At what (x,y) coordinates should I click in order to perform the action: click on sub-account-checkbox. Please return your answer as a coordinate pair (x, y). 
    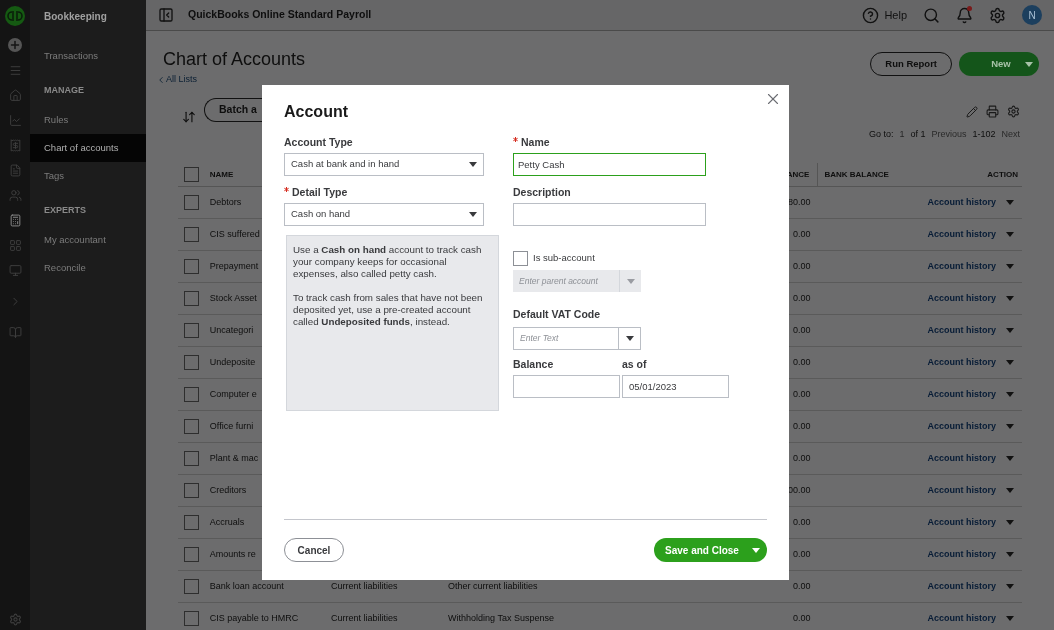
    Looking at the image, I should click on (520, 258).